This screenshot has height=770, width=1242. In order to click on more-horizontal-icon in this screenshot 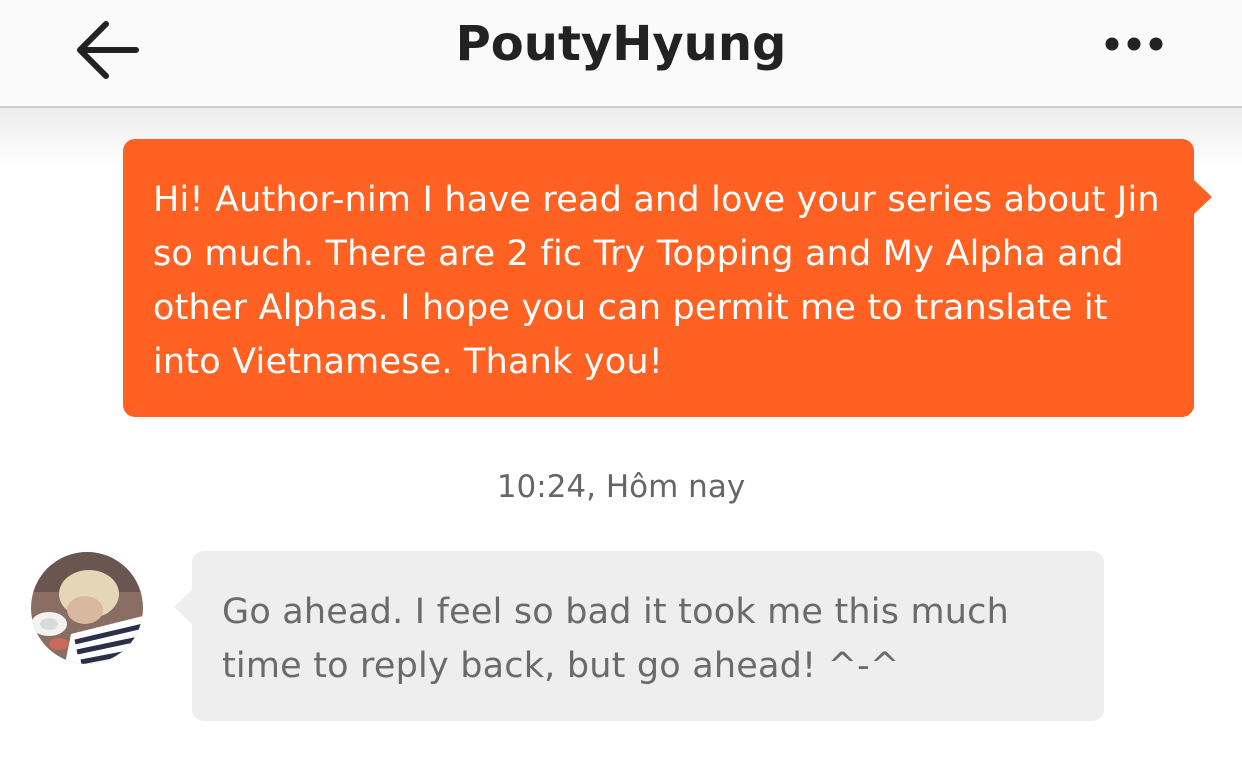, I will do `click(1134, 44)`.